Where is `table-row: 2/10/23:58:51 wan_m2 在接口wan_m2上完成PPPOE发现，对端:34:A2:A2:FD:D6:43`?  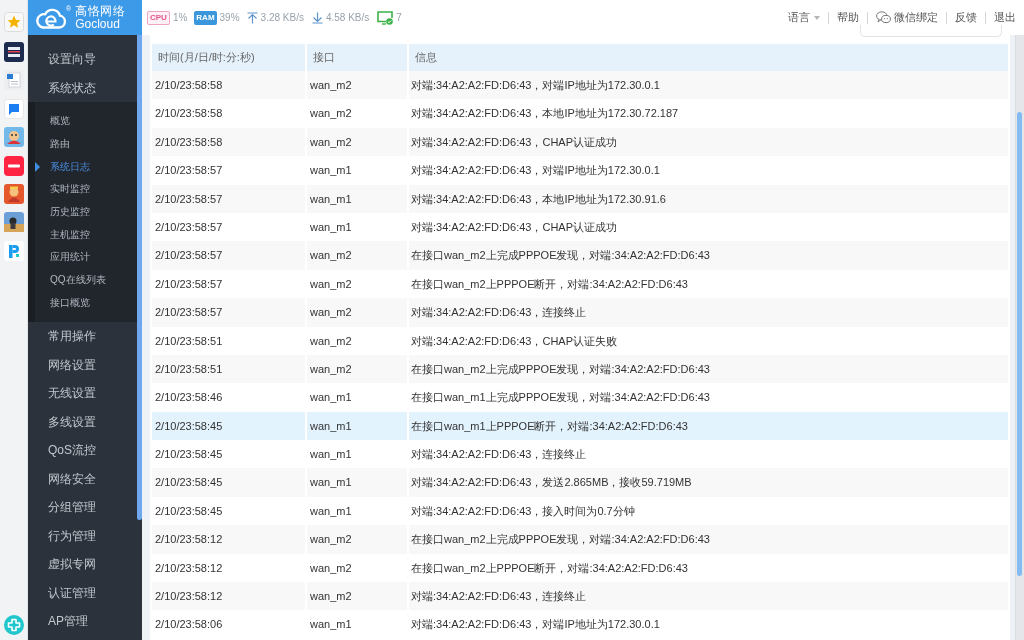 table-row: 2/10/23:58:51 wan_m2 在接口wan_m2上完成PPPOE发现，对端:34:A2:A2:FD:D6:43 is located at coordinates (581, 369).